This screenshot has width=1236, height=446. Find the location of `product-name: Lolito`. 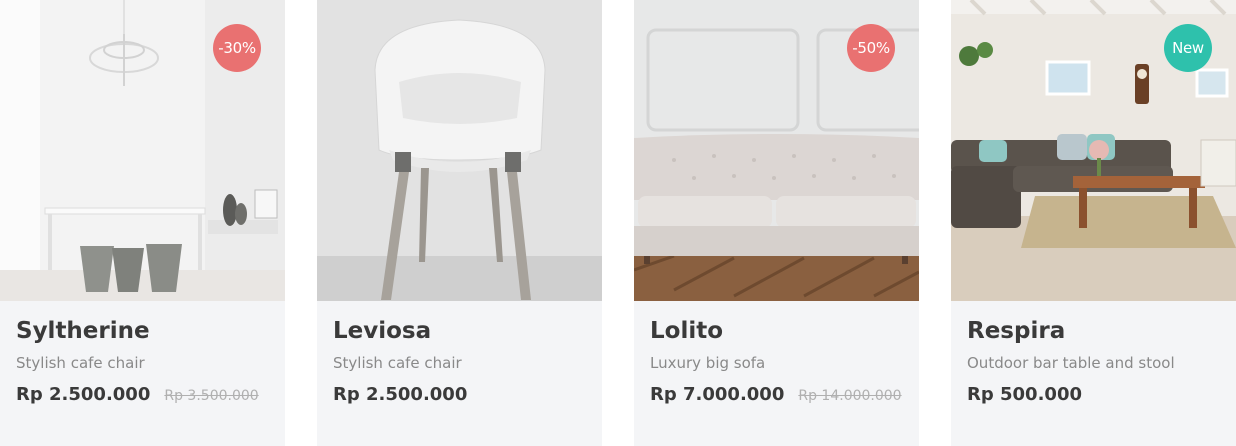

product-name: Lolito is located at coordinates (776, 331).